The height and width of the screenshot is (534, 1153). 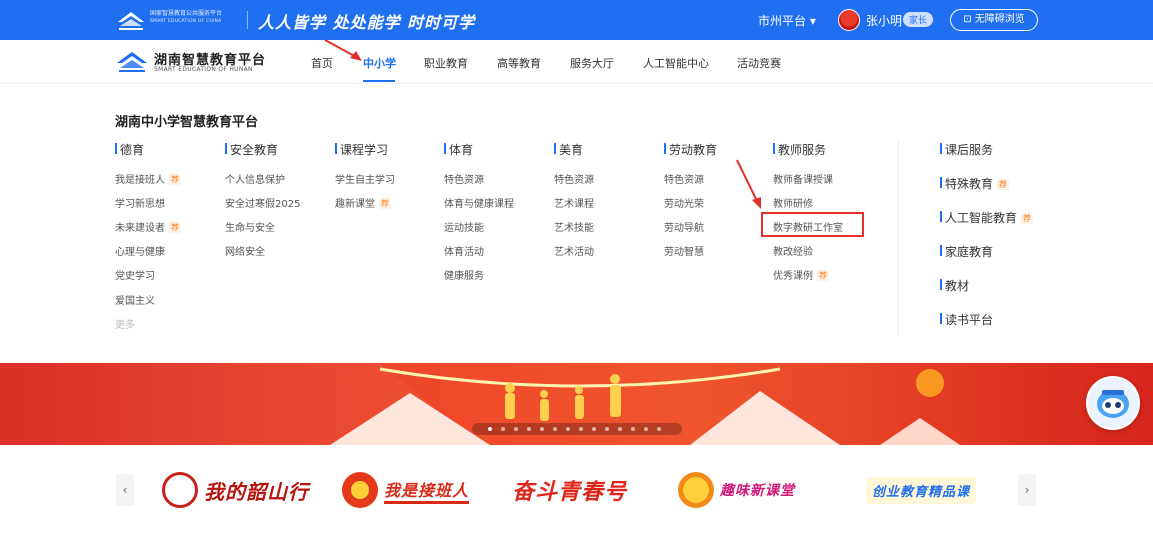 I want to click on link-moral-4: 心理与健康, so click(x=140, y=250).